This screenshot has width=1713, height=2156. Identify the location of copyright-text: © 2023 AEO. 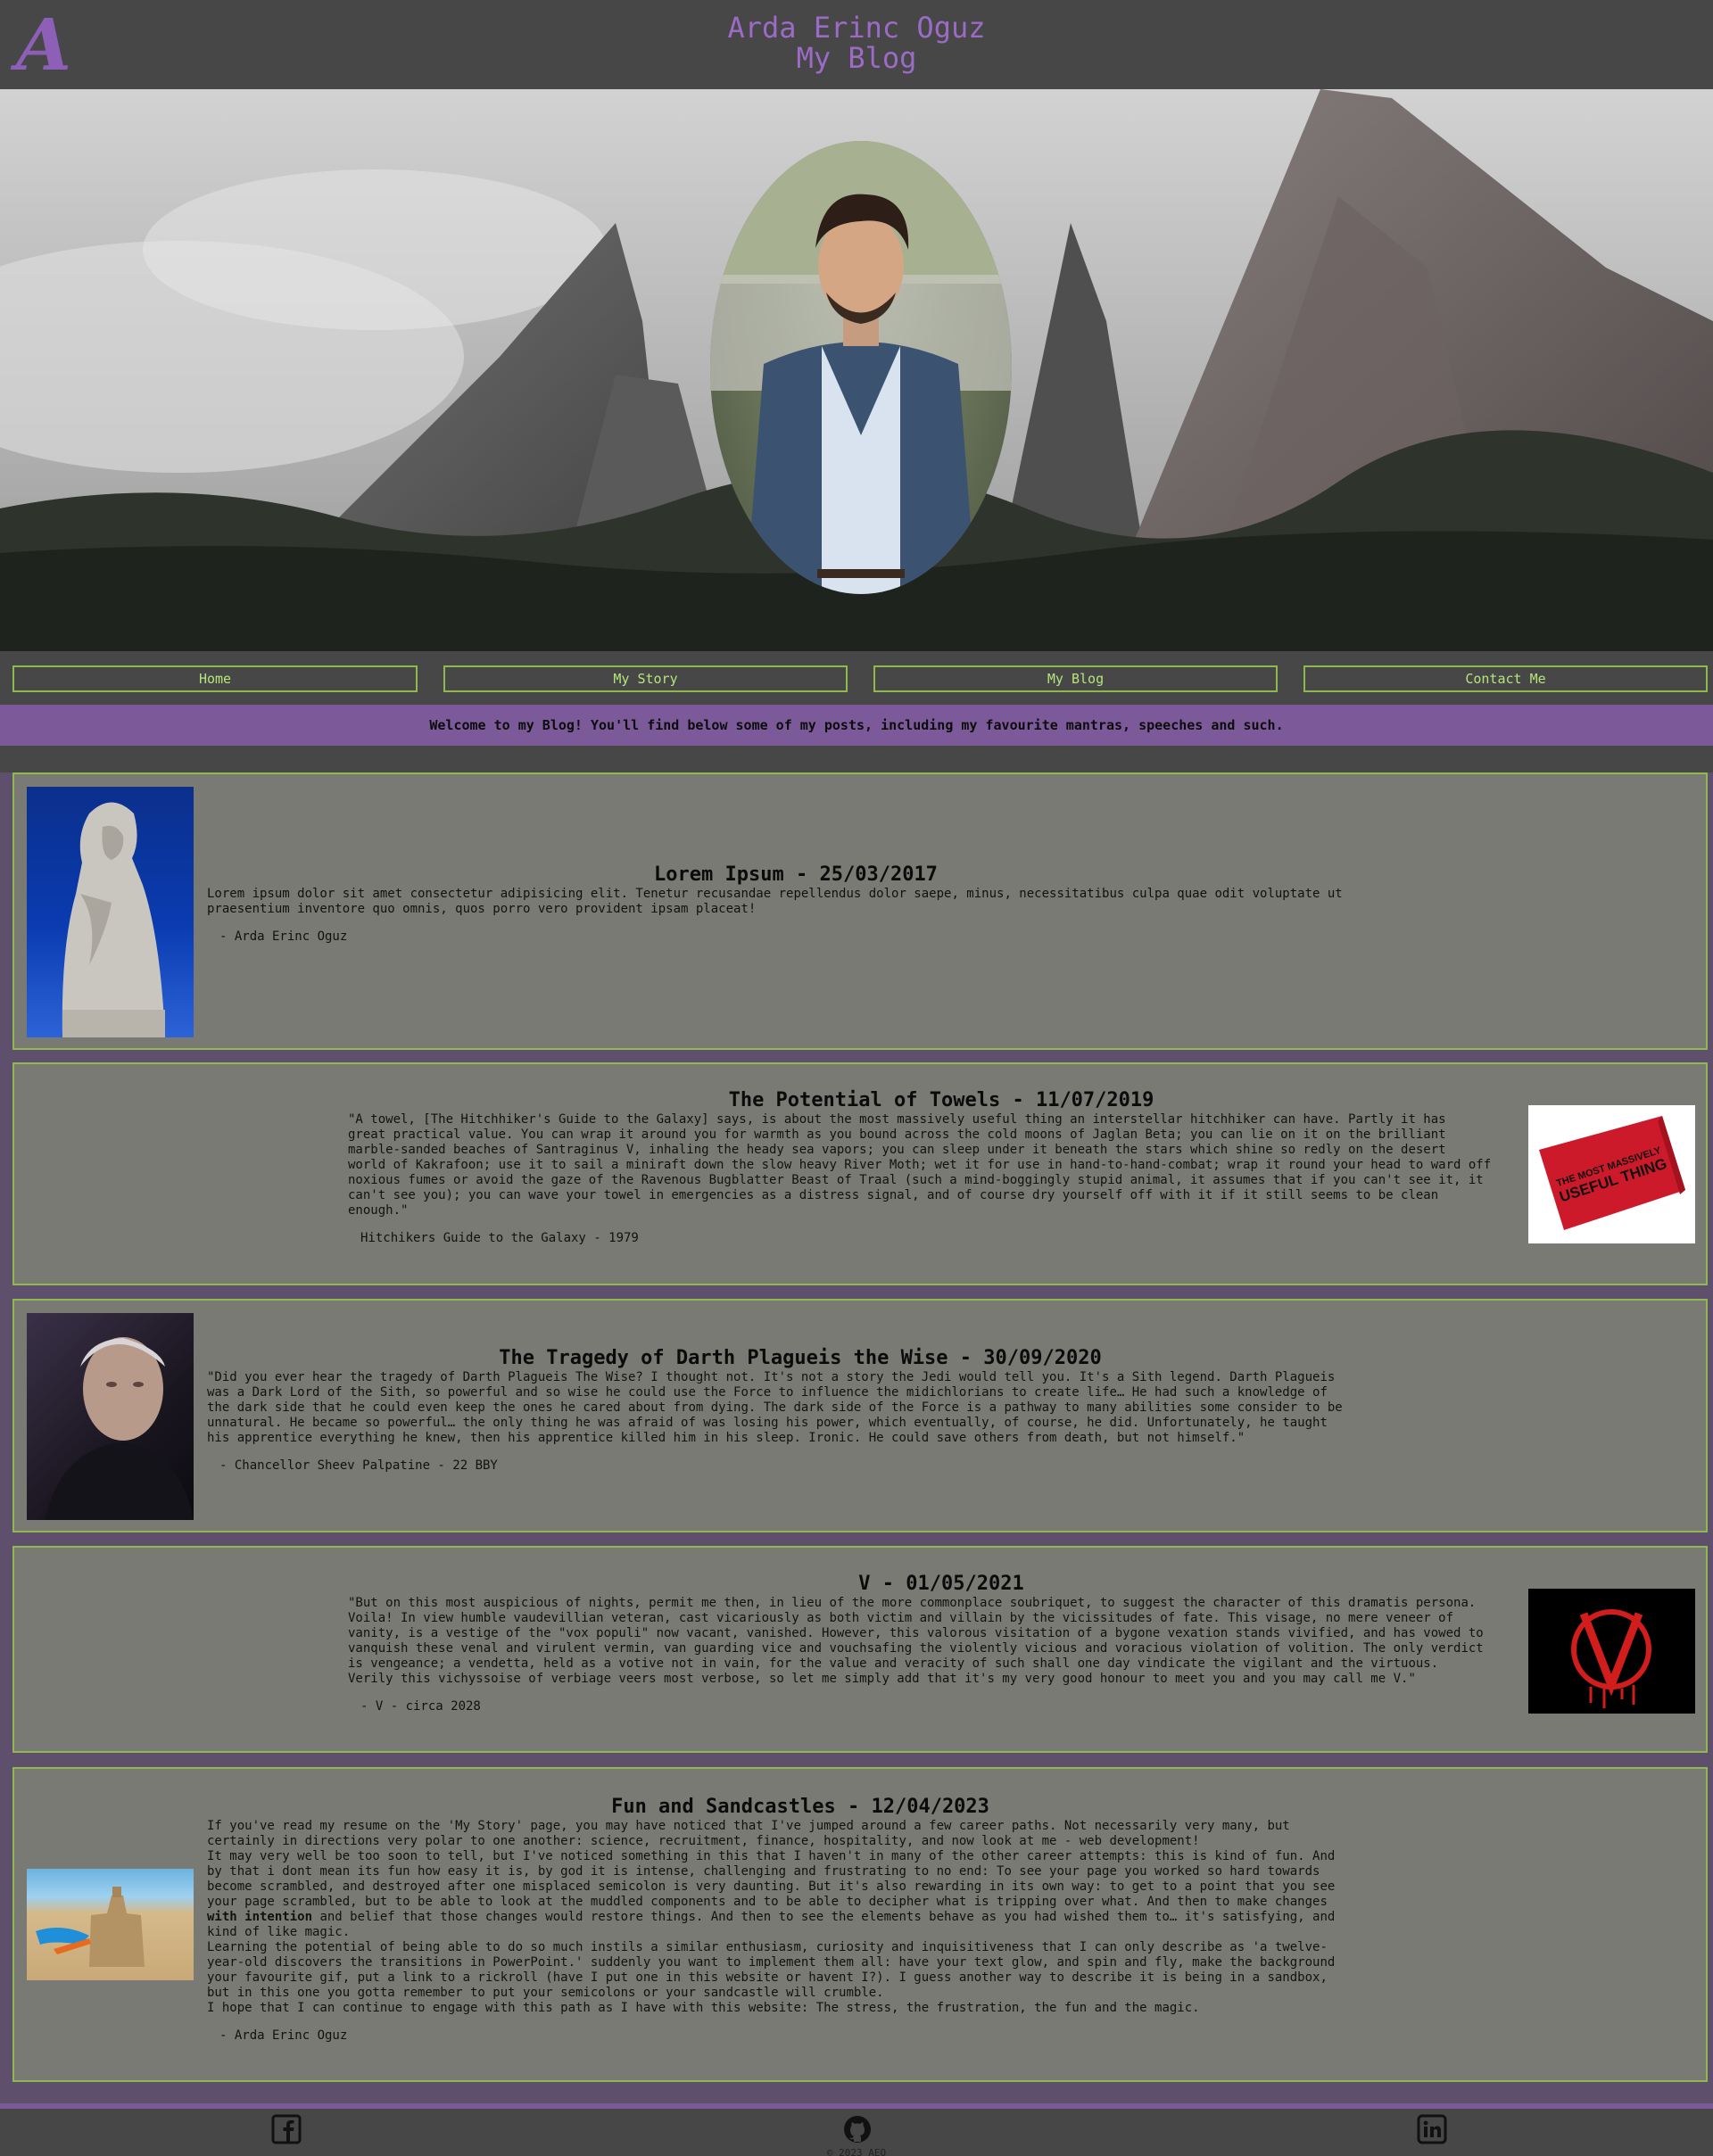
(856, 2152).